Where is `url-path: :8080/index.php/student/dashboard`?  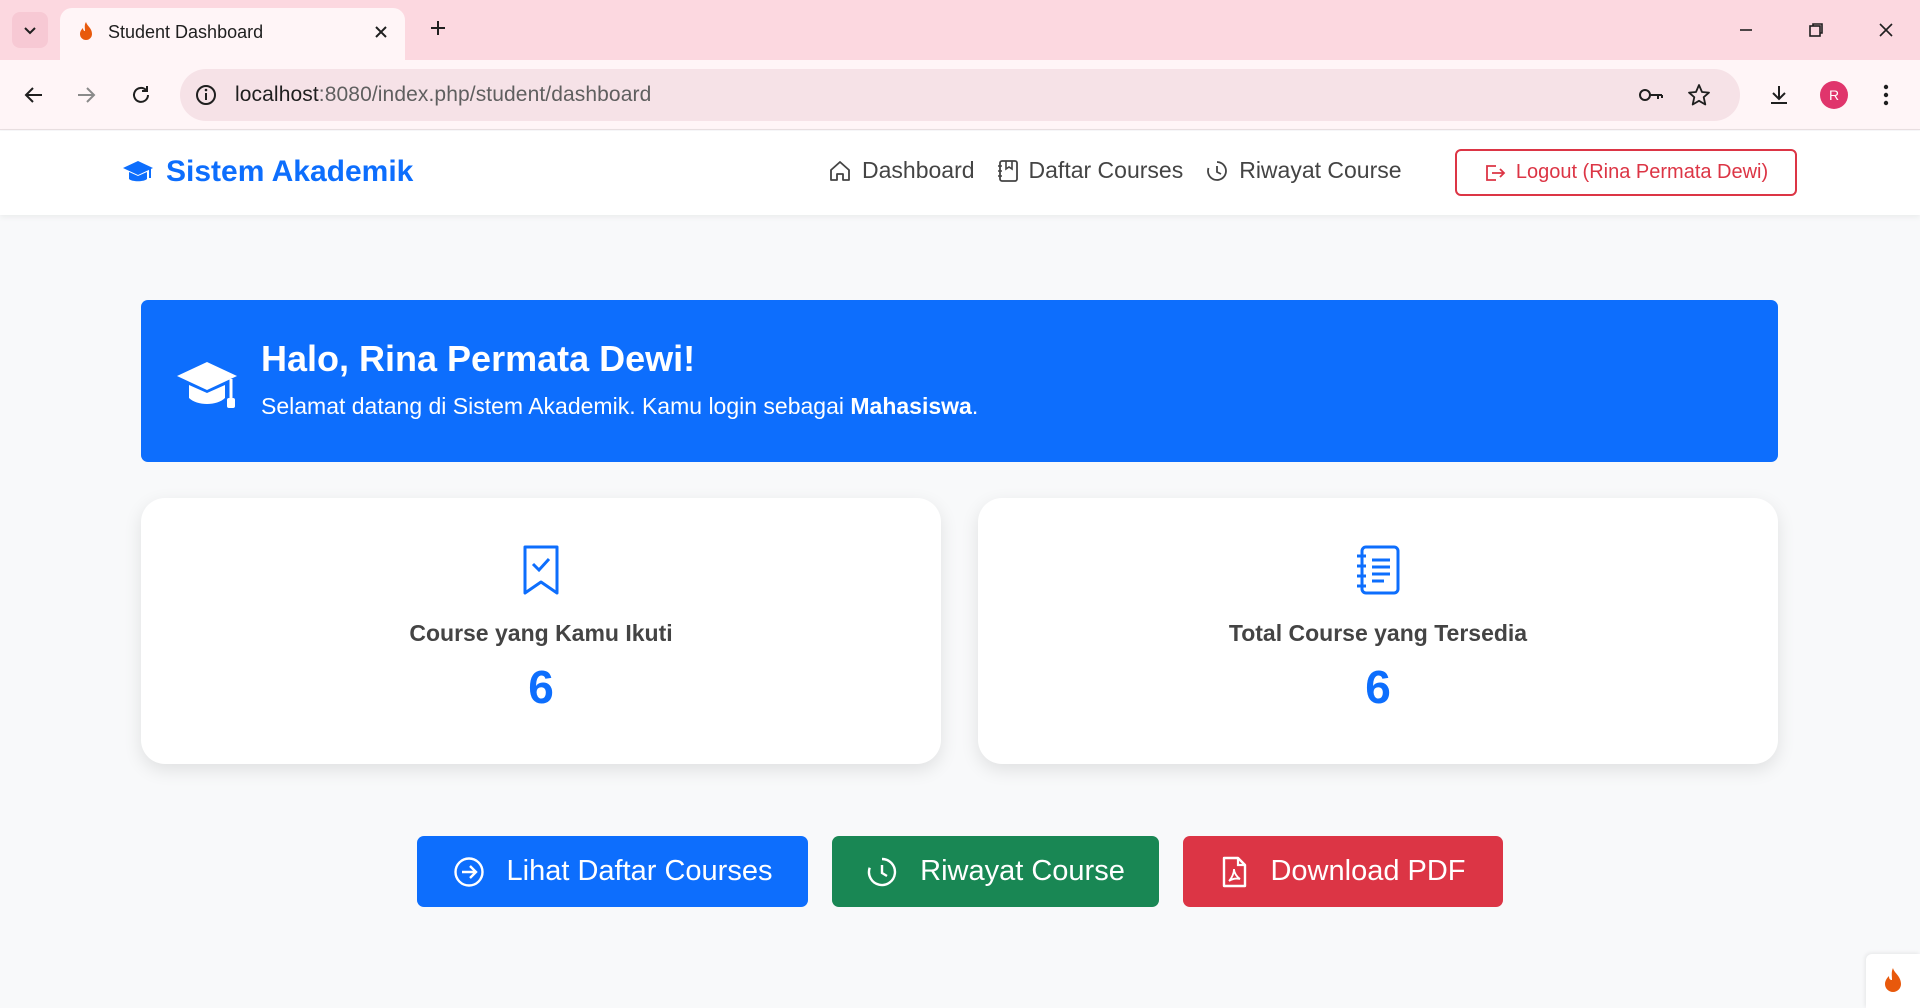 url-path: :8080/index.php/student/dashboard is located at coordinates (485, 94).